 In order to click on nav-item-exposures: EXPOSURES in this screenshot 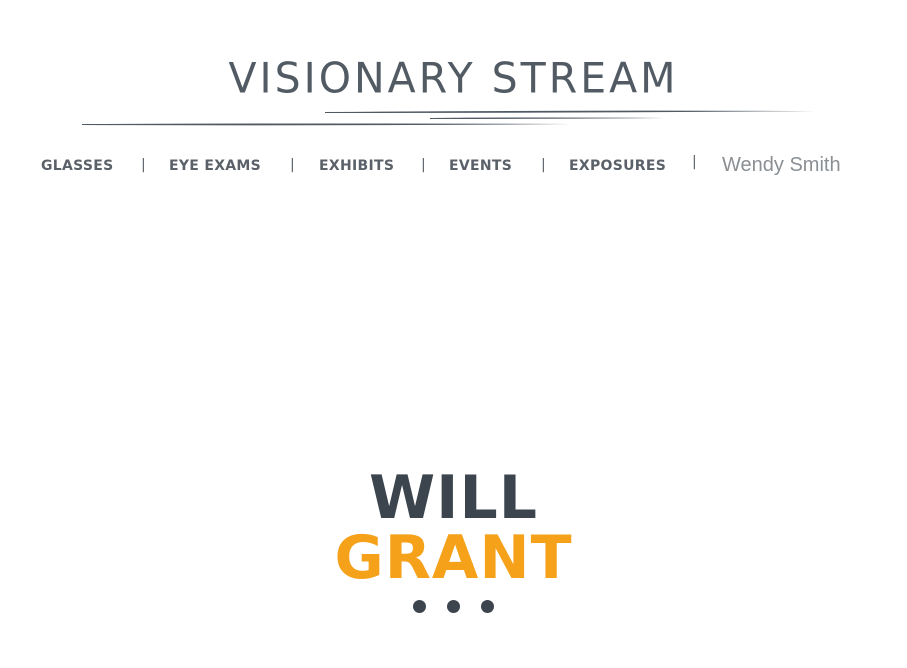, I will do `click(617, 166)`.